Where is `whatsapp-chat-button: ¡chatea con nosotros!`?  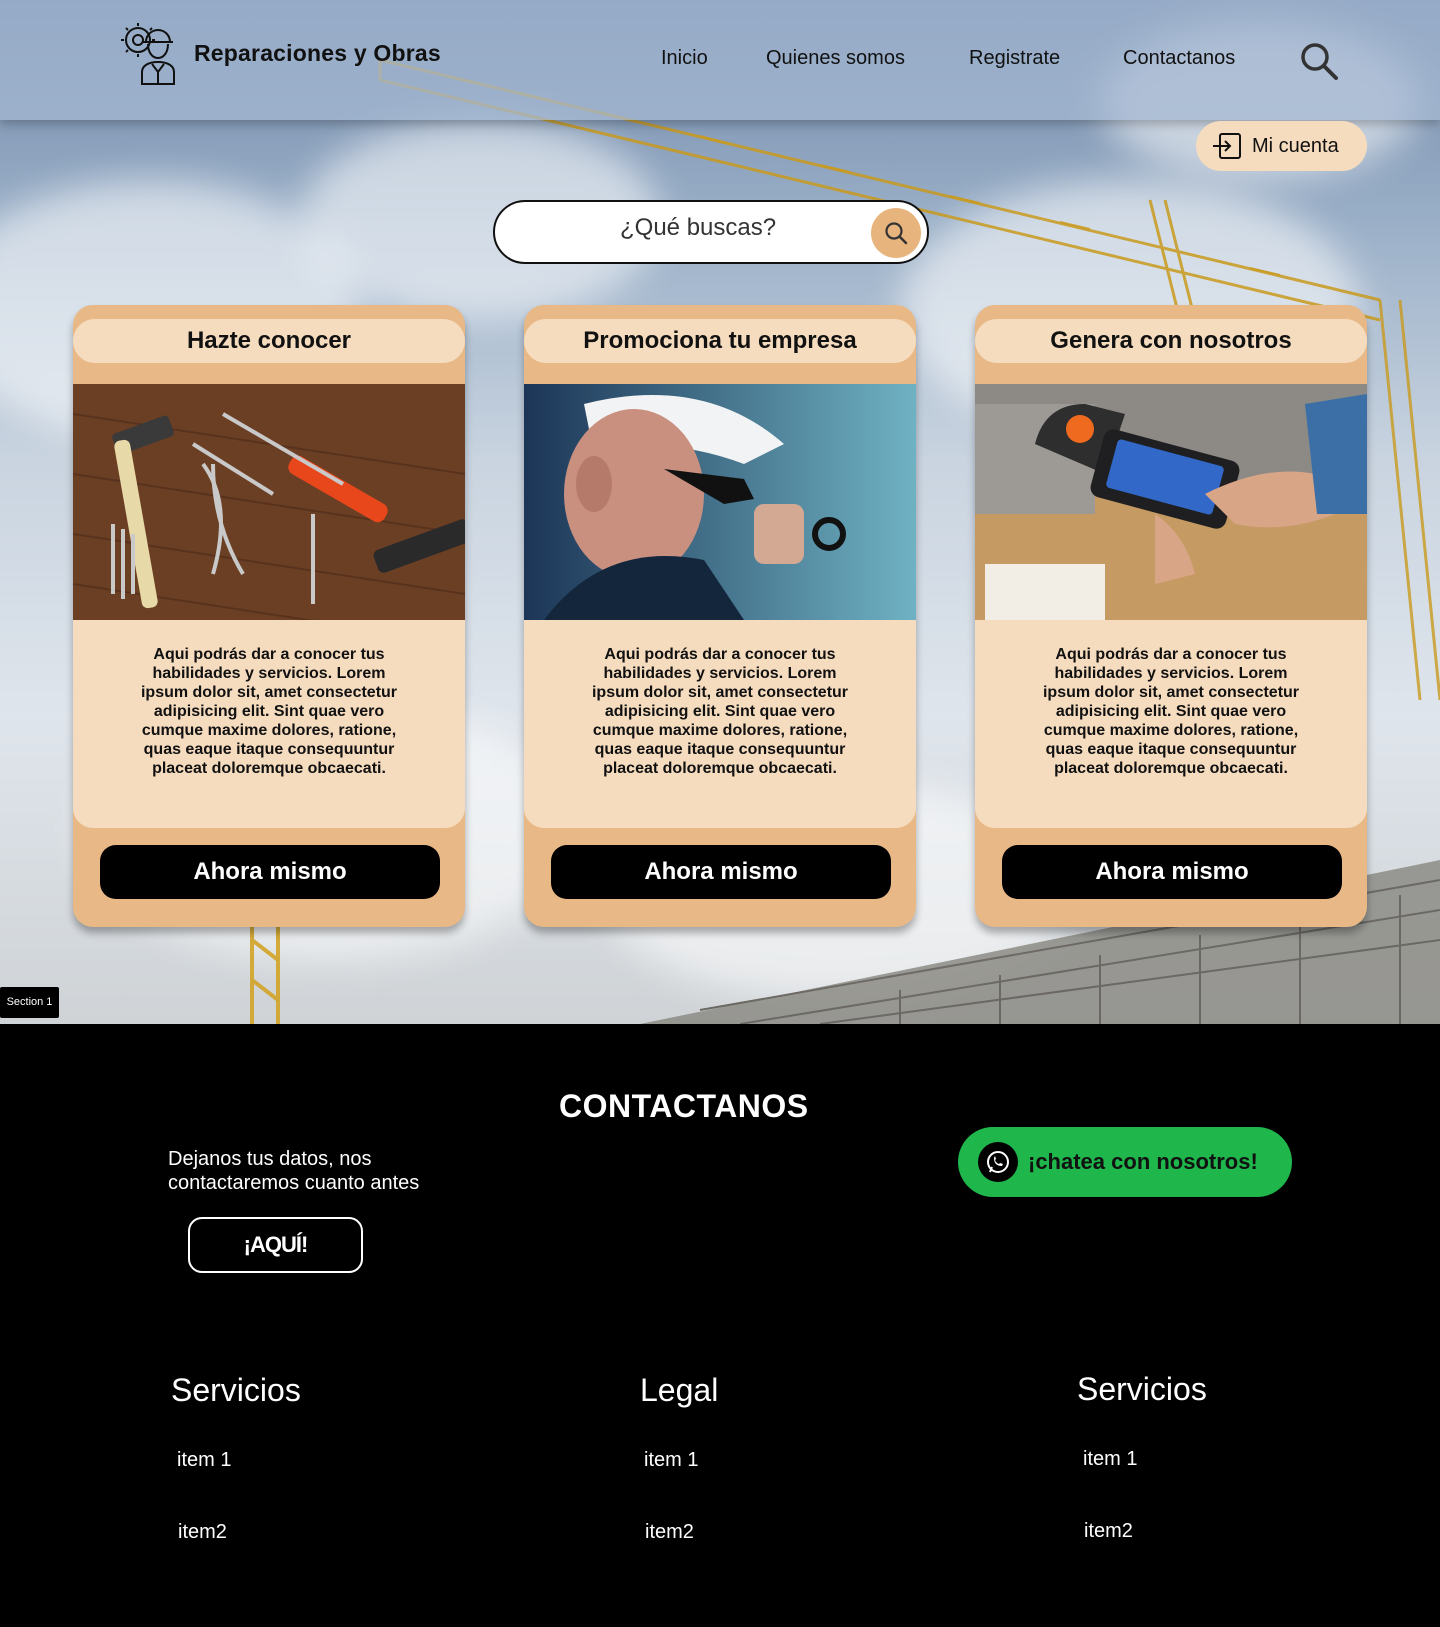
whatsapp-chat-button: ¡chatea con nosotros! is located at coordinates (1125, 1162).